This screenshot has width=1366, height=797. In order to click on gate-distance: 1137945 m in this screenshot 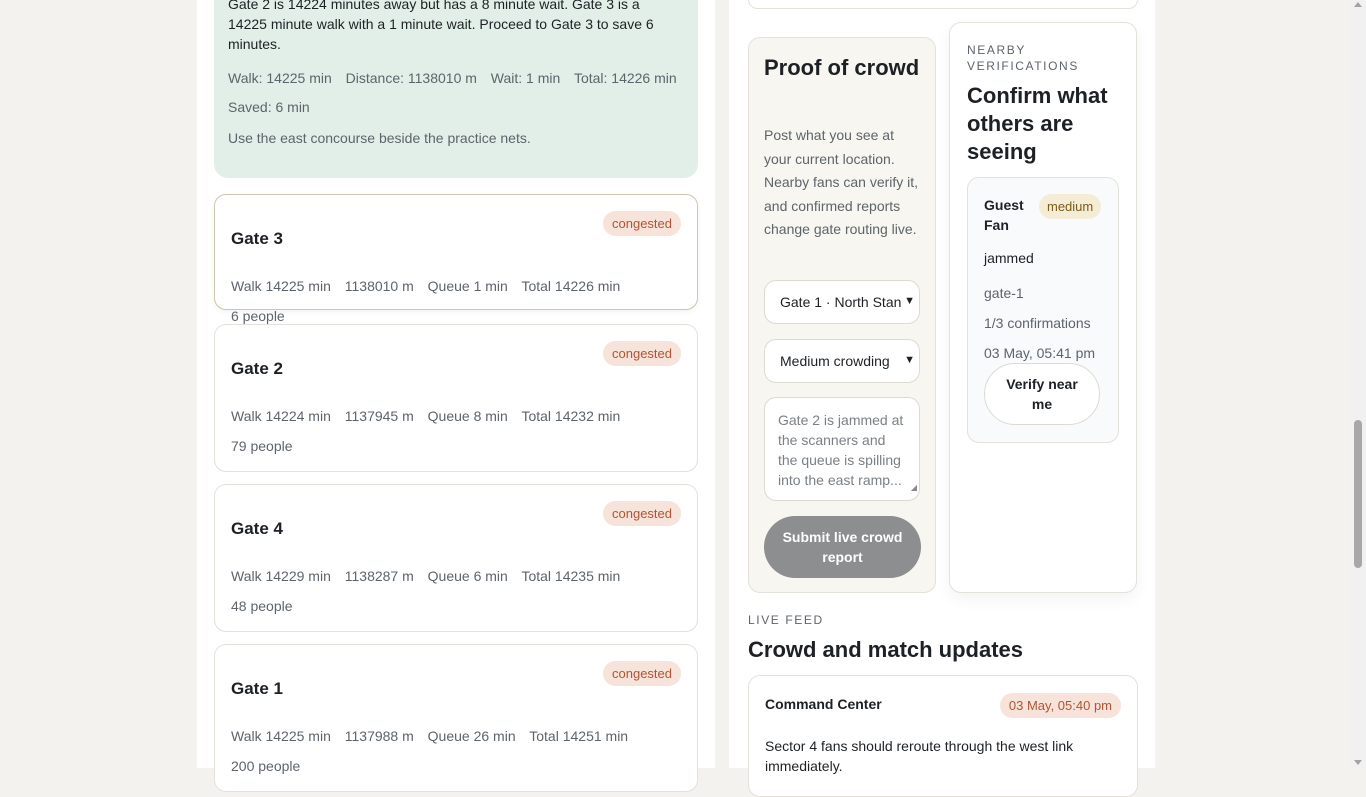, I will do `click(379, 416)`.